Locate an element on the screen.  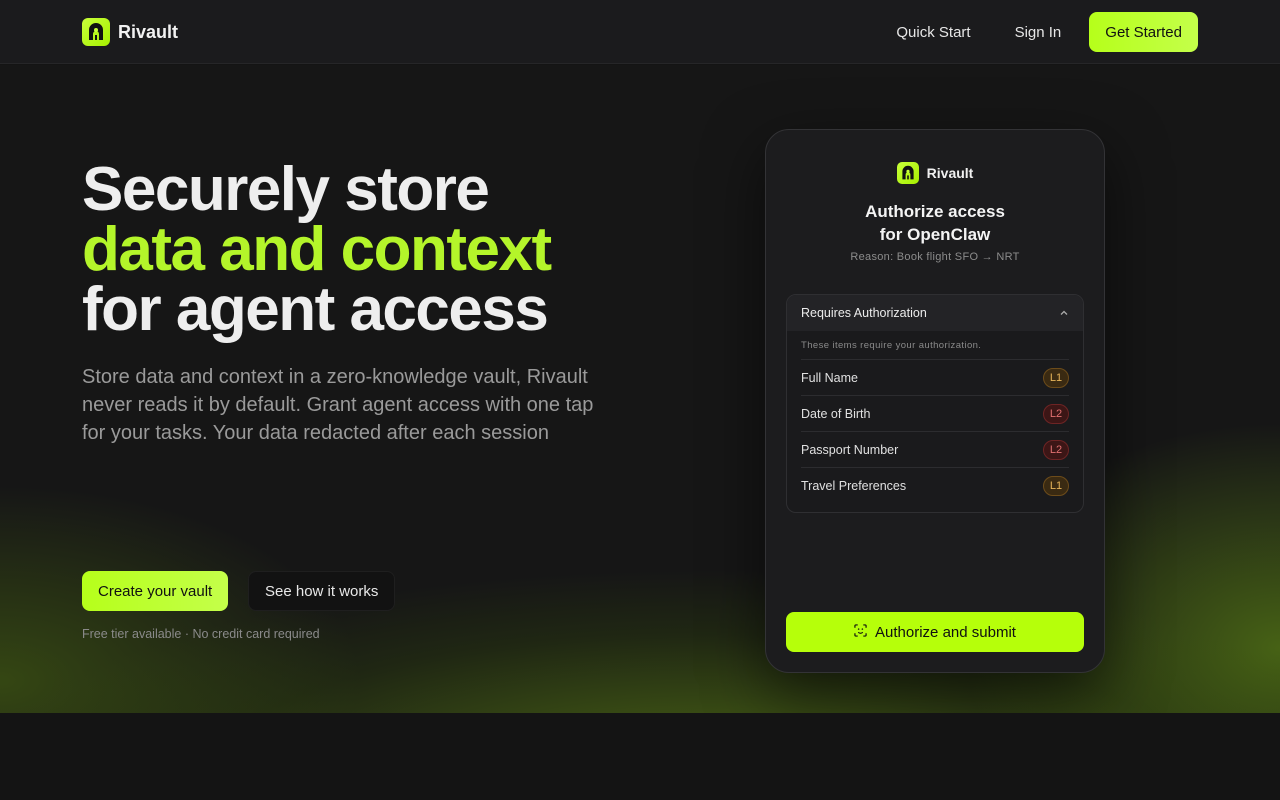
item-label: Date of Birth is located at coordinates (836, 413).